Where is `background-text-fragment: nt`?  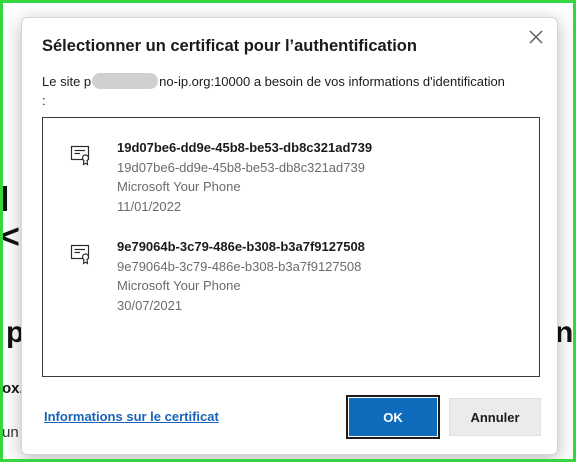
background-text-fragment: nt is located at coordinates (565, 332).